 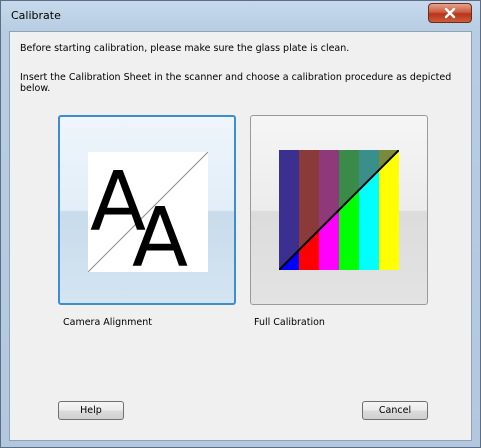 What do you see at coordinates (160, 231) in the screenshot?
I see `svg-text: A` at bounding box center [160, 231].